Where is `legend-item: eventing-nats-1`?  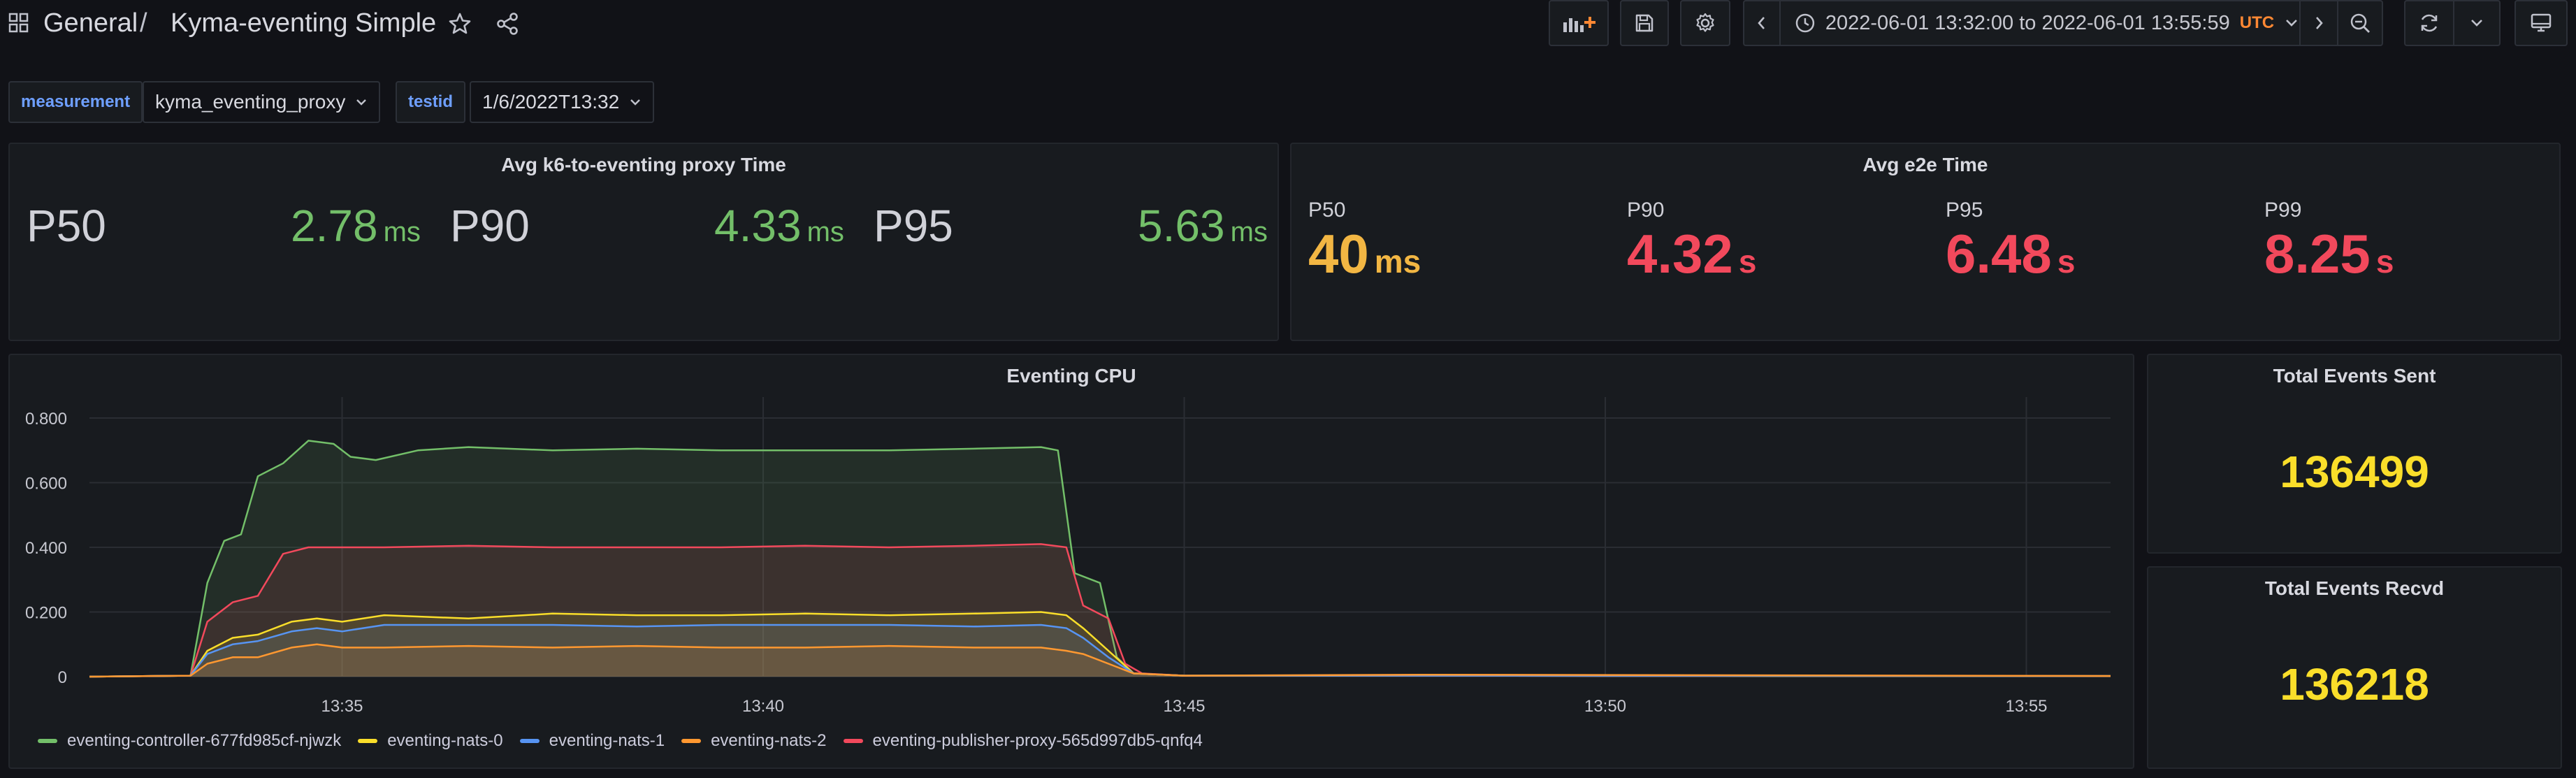
legend-item: eventing-nats-1 is located at coordinates (592, 741).